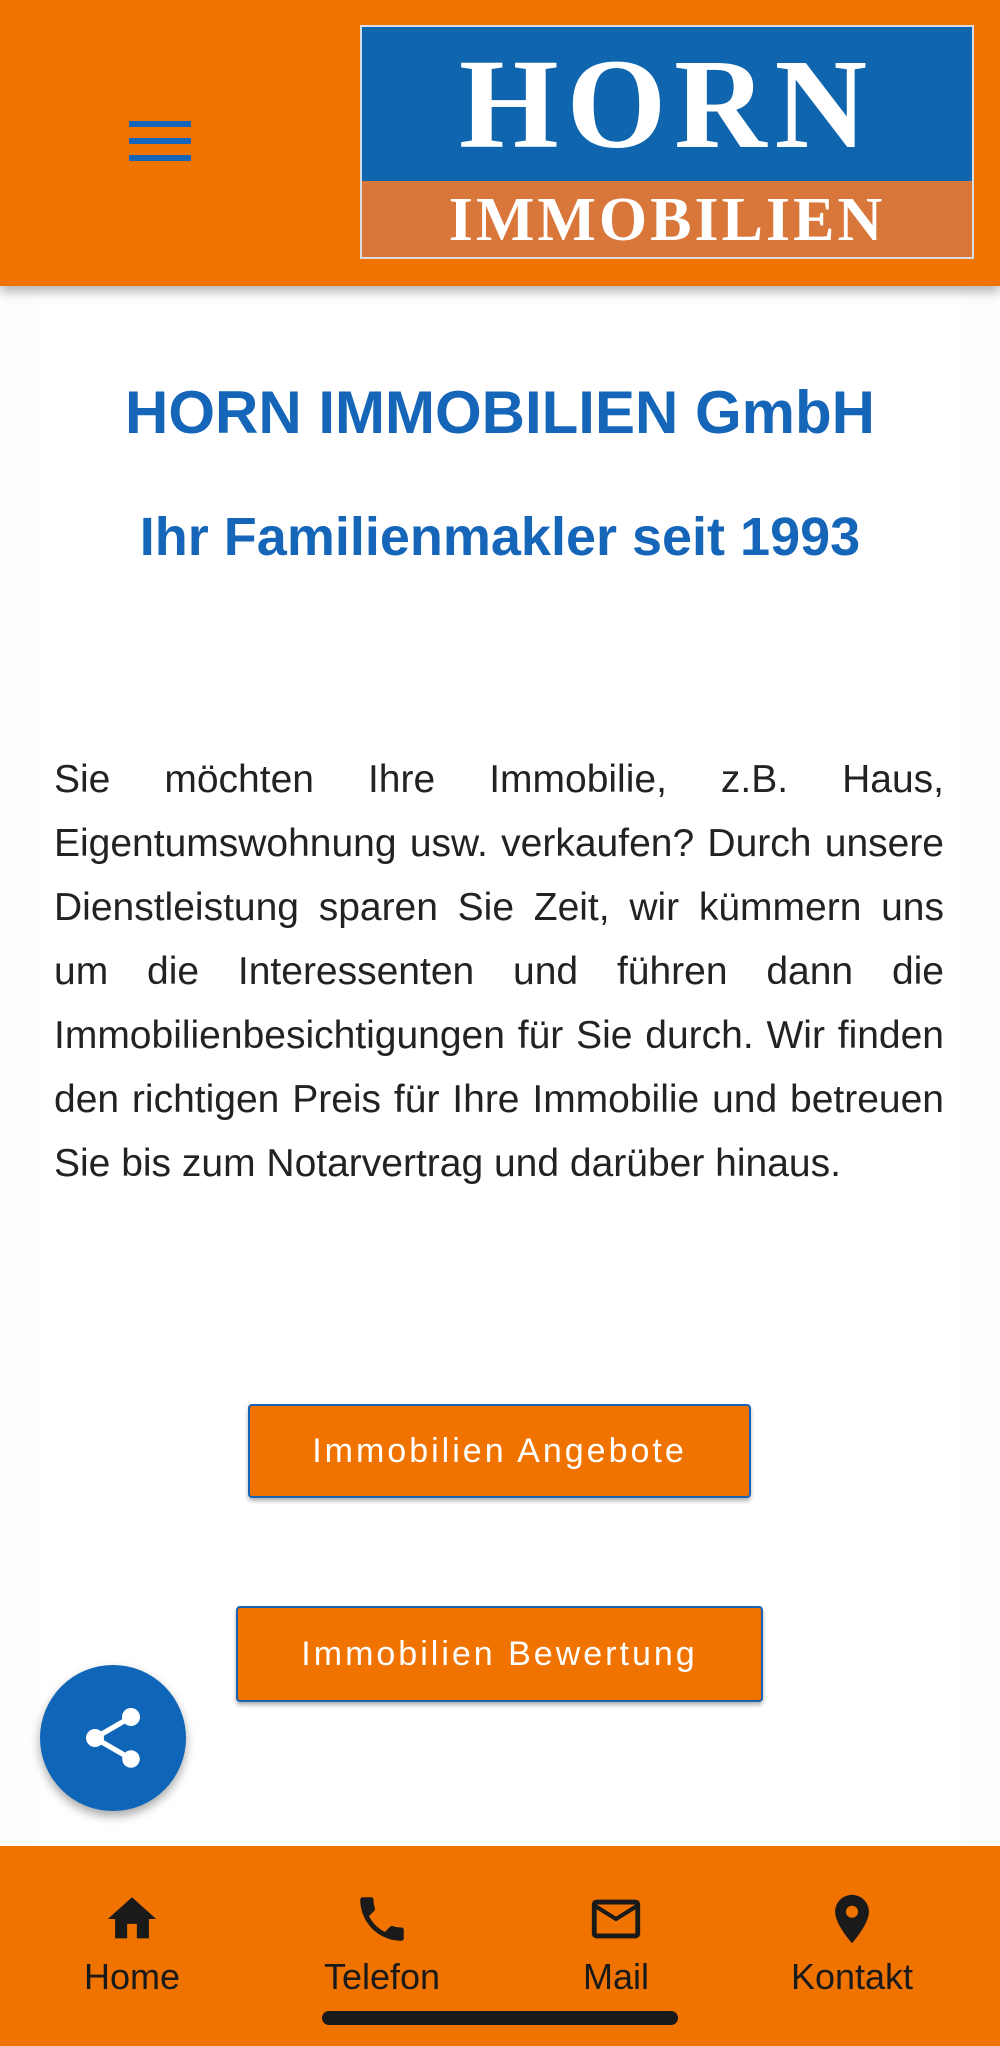  I want to click on logo-bottom-band: IMMOBILIEN, so click(667, 219).